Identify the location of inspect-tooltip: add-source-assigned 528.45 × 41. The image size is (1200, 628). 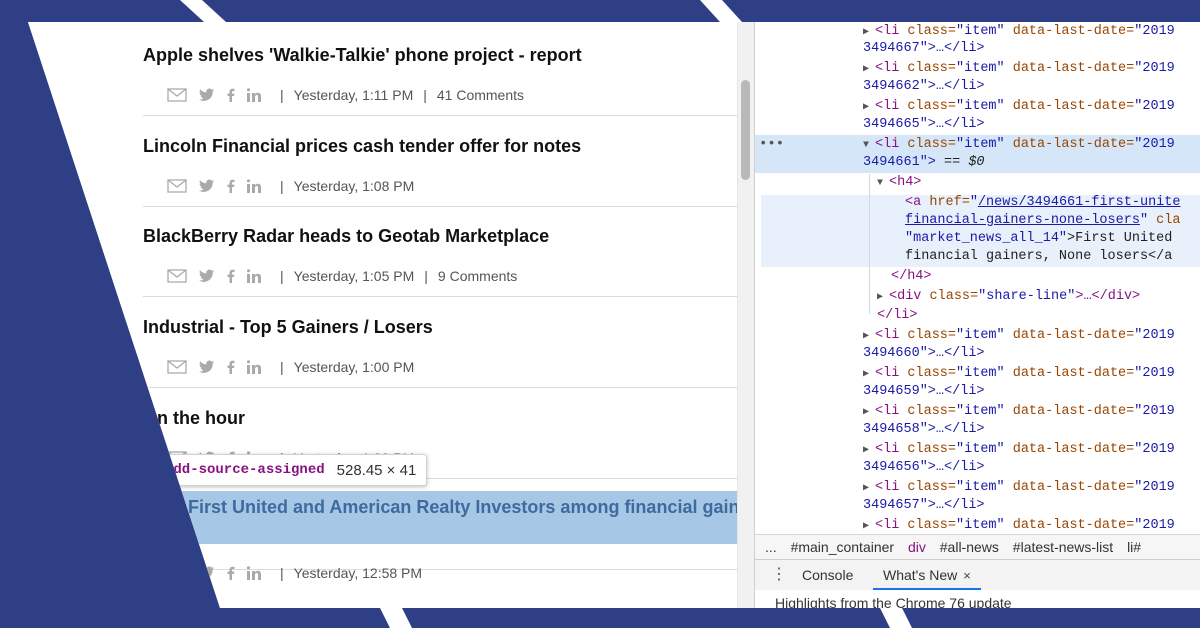
(289, 470).